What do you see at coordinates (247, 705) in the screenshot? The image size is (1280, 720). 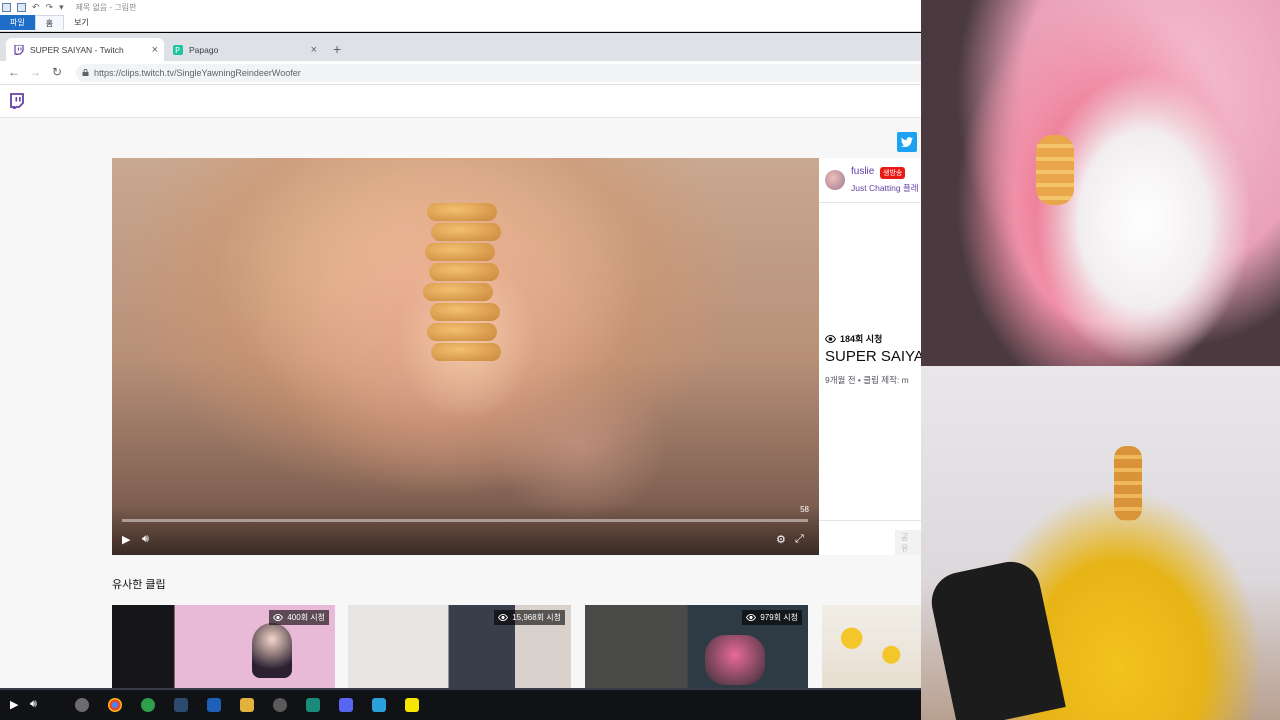 I see `folder-icon` at bounding box center [247, 705].